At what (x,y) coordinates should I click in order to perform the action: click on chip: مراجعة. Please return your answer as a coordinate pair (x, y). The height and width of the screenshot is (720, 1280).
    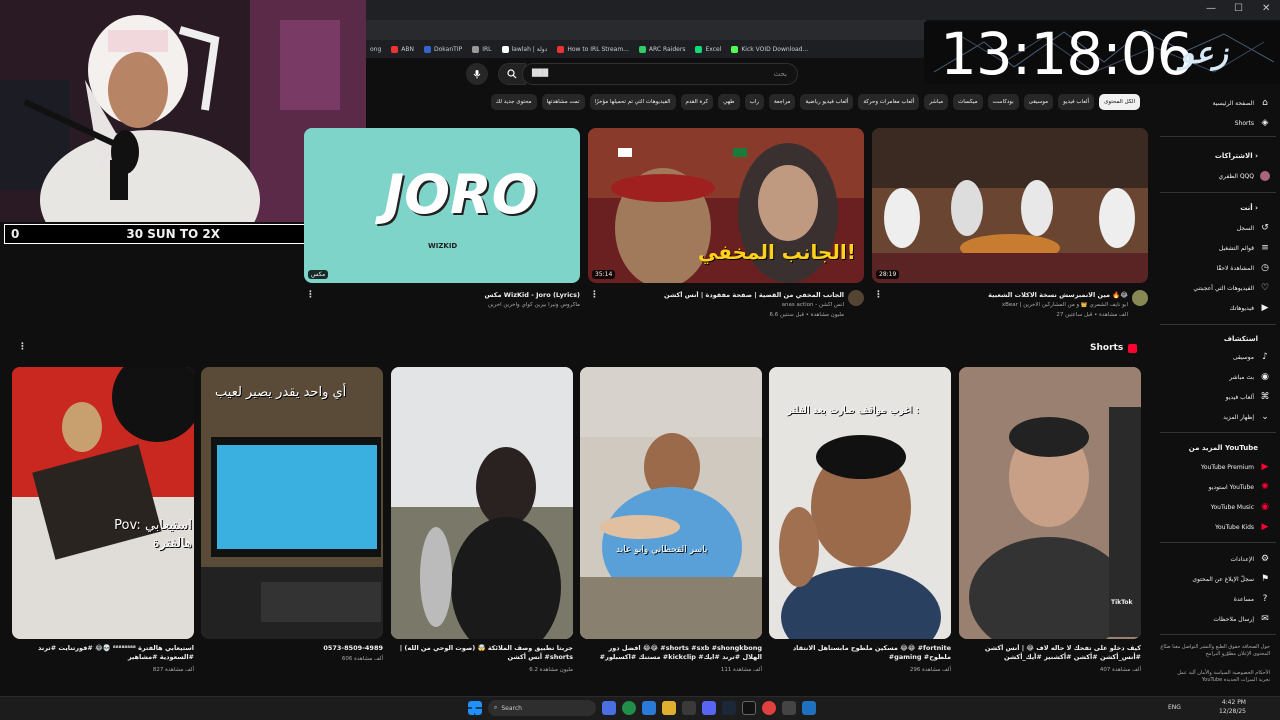
    Looking at the image, I should click on (782, 102).